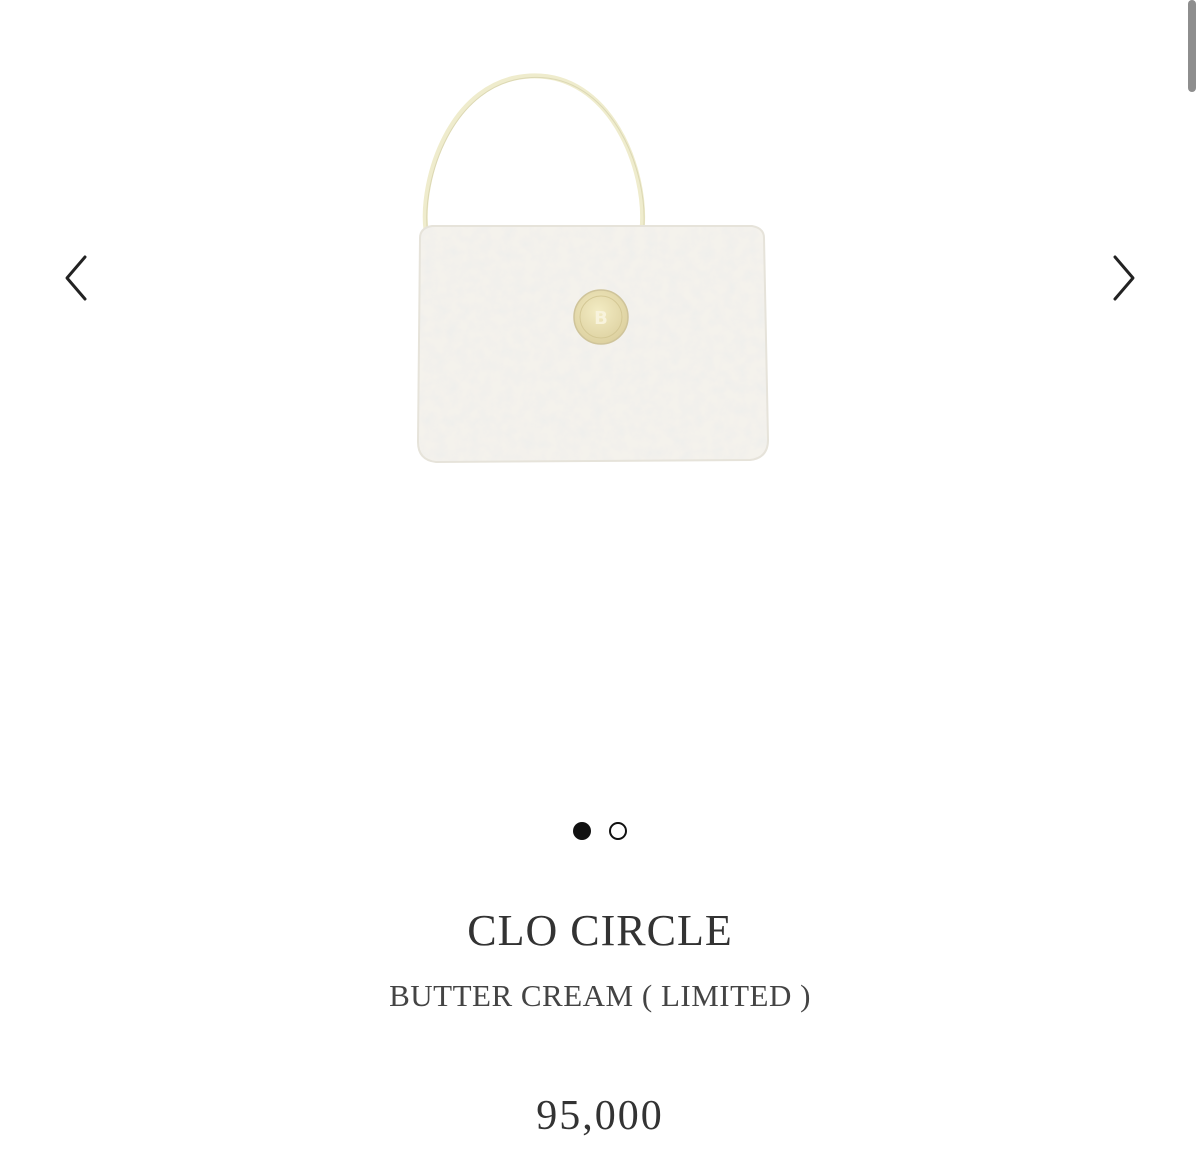 Image resolution: width=1200 pixels, height=1154 pixels. I want to click on gallery-next-button, so click(1124, 278).